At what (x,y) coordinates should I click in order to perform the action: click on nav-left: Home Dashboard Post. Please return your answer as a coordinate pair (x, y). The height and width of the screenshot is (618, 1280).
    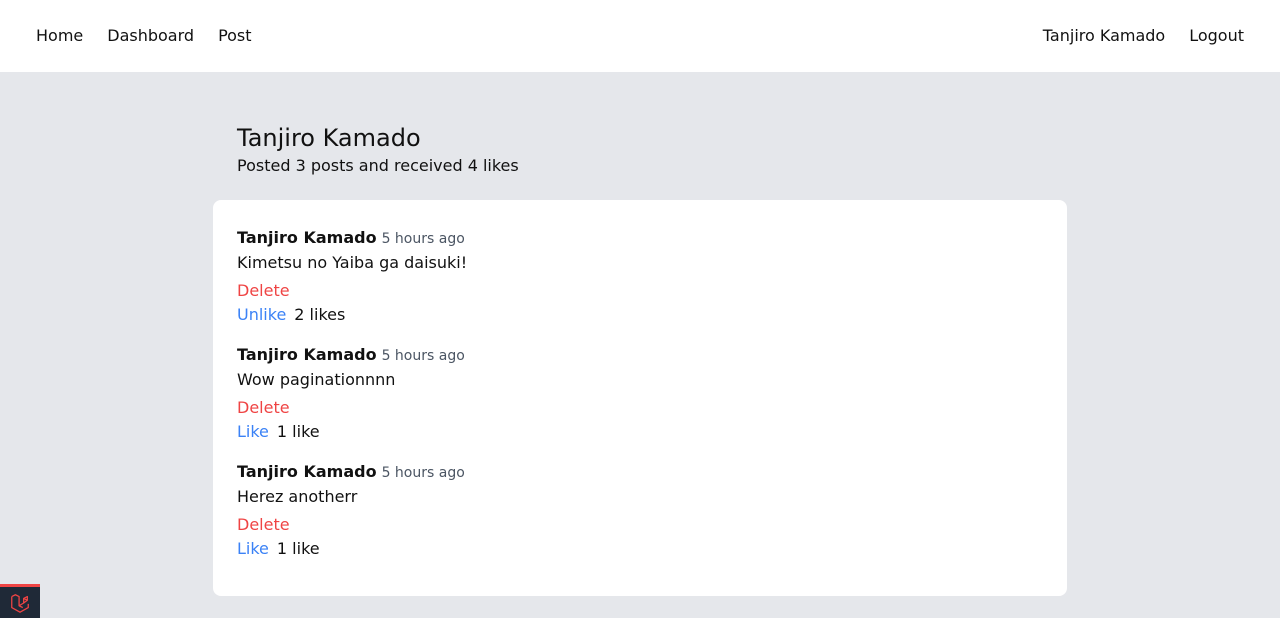
    Looking at the image, I should click on (156, 36).